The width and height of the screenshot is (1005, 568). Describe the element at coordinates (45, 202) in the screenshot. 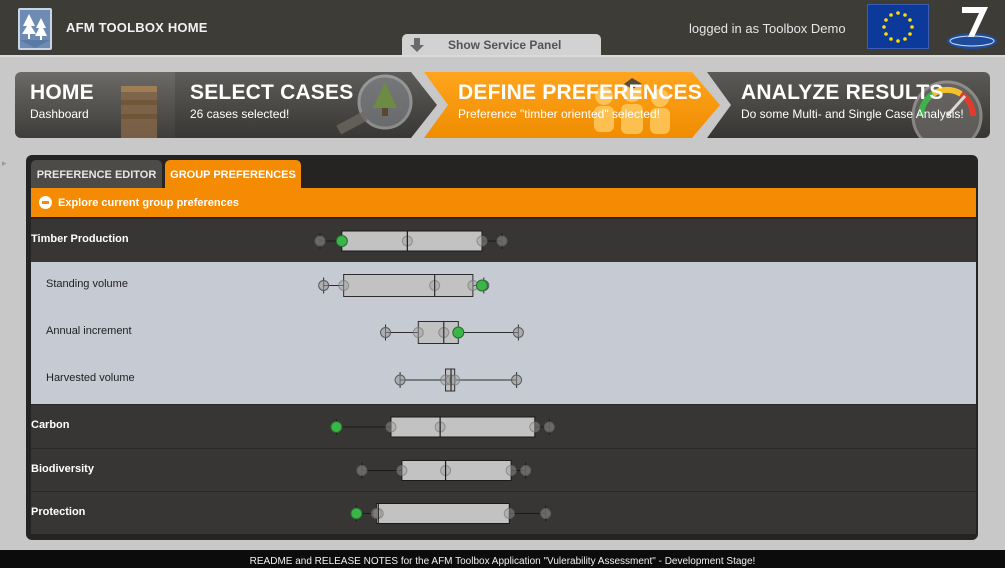

I see `collapse-icon` at that location.